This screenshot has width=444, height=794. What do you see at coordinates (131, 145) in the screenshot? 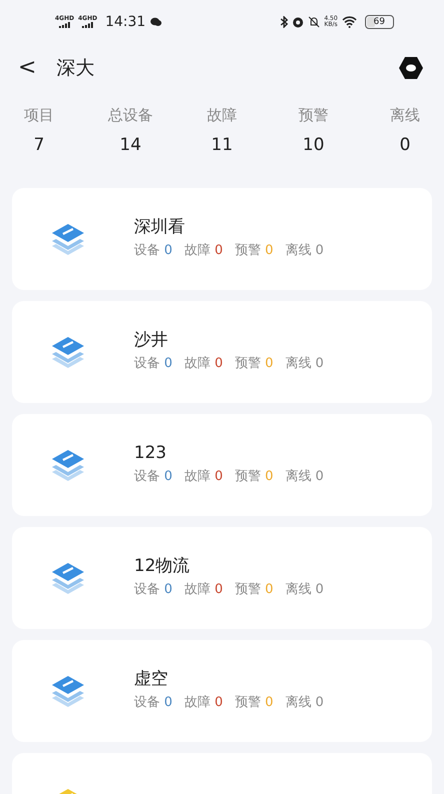
I see `summary-value: 14` at bounding box center [131, 145].